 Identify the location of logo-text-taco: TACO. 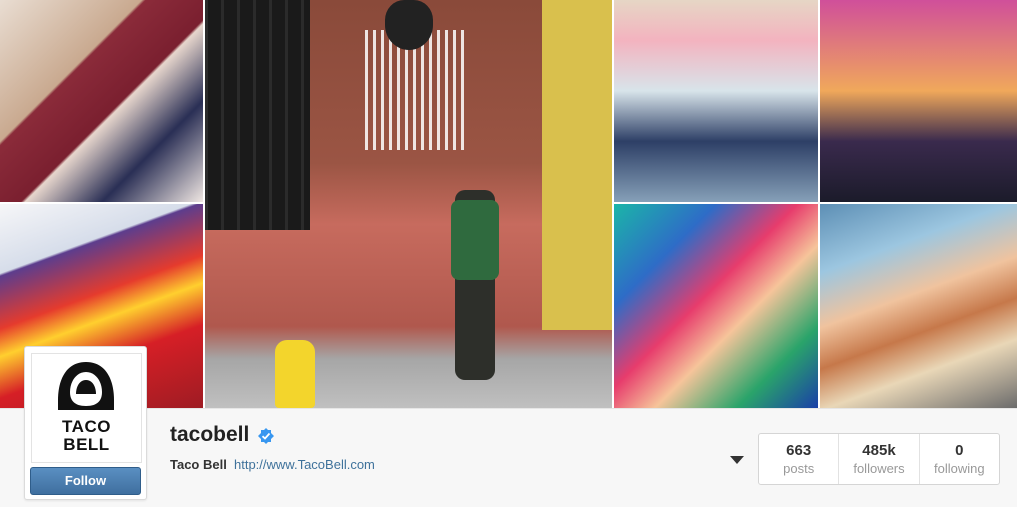
(86, 426).